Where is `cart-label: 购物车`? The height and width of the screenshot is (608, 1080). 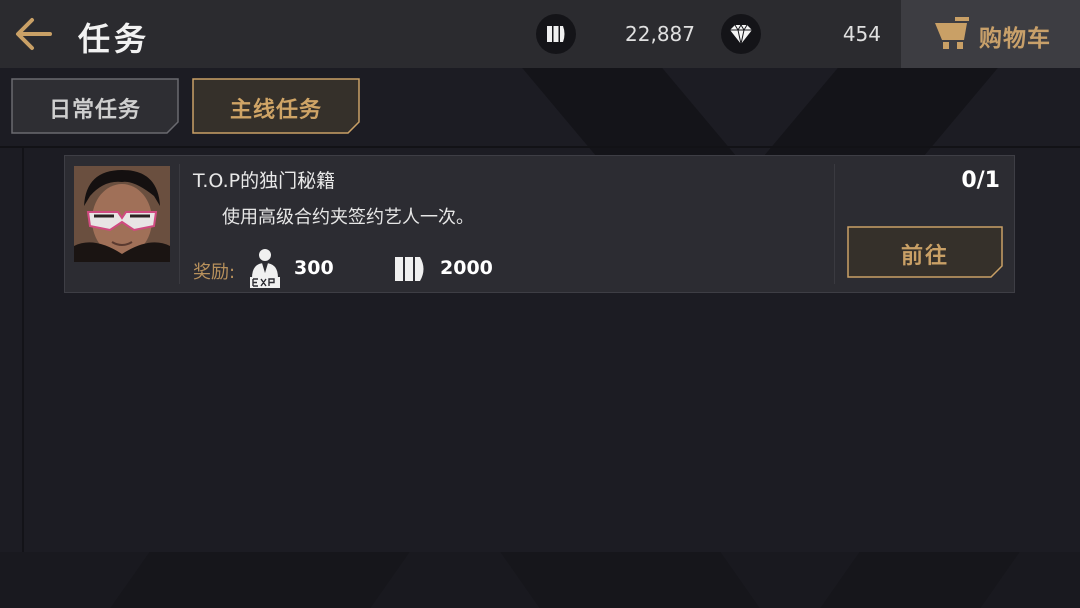 cart-label: 购物车 is located at coordinates (1015, 39).